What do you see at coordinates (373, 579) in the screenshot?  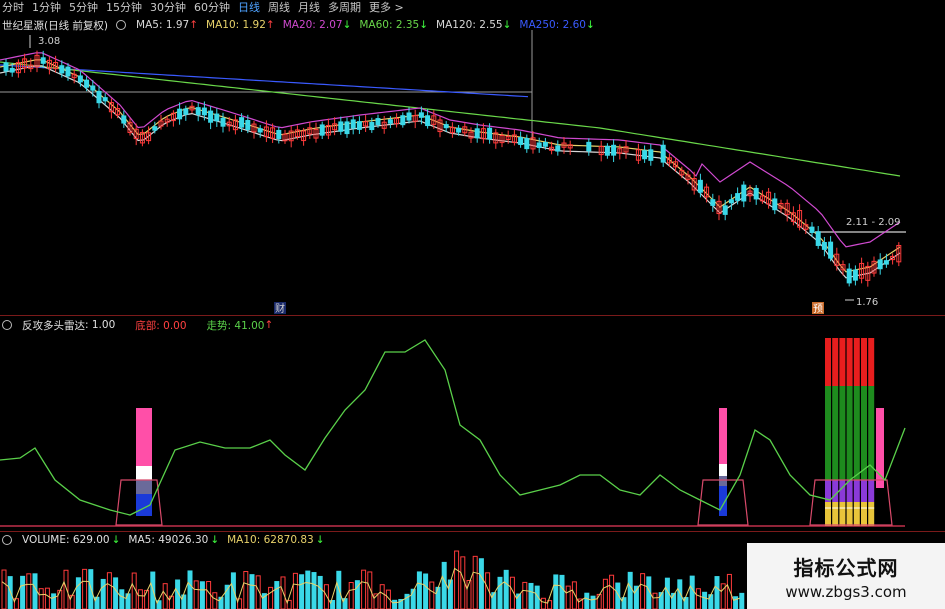 I see `volume-bars` at bounding box center [373, 579].